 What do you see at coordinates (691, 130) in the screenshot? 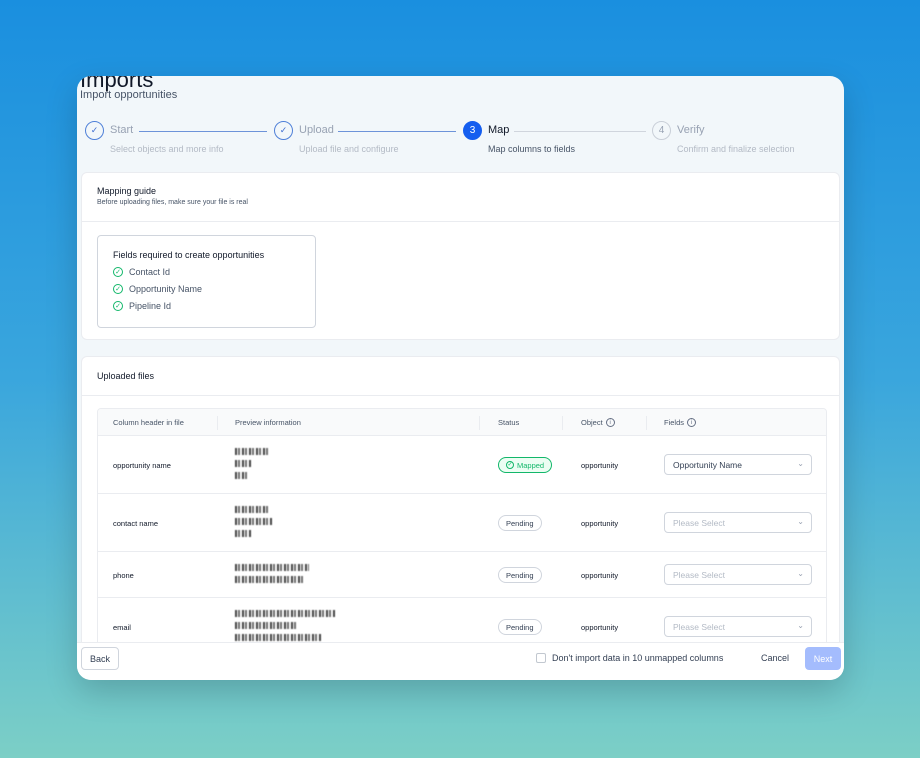
I see `step-title: Verify` at bounding box center [691, 130].